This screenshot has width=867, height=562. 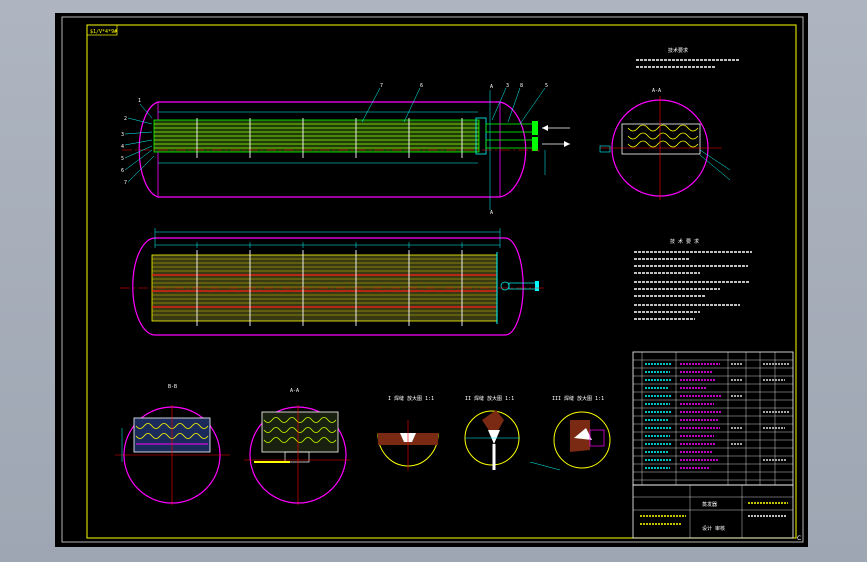 What do you see at coordinates (411, 398) in the screenshot?
I see `detail-label-1: I 焊缝 放大图 1:1` at bounding box center [411, 398].